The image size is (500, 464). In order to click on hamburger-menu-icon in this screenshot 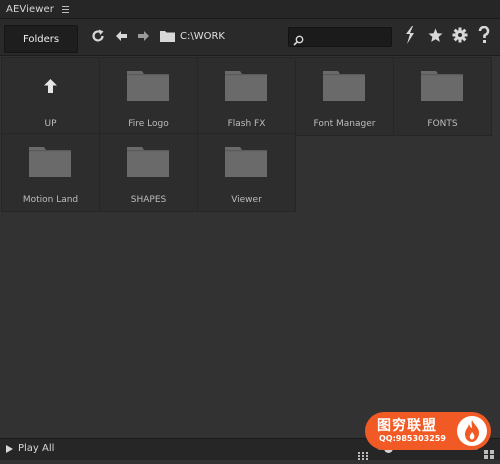, I will do `click(65, 9)`.